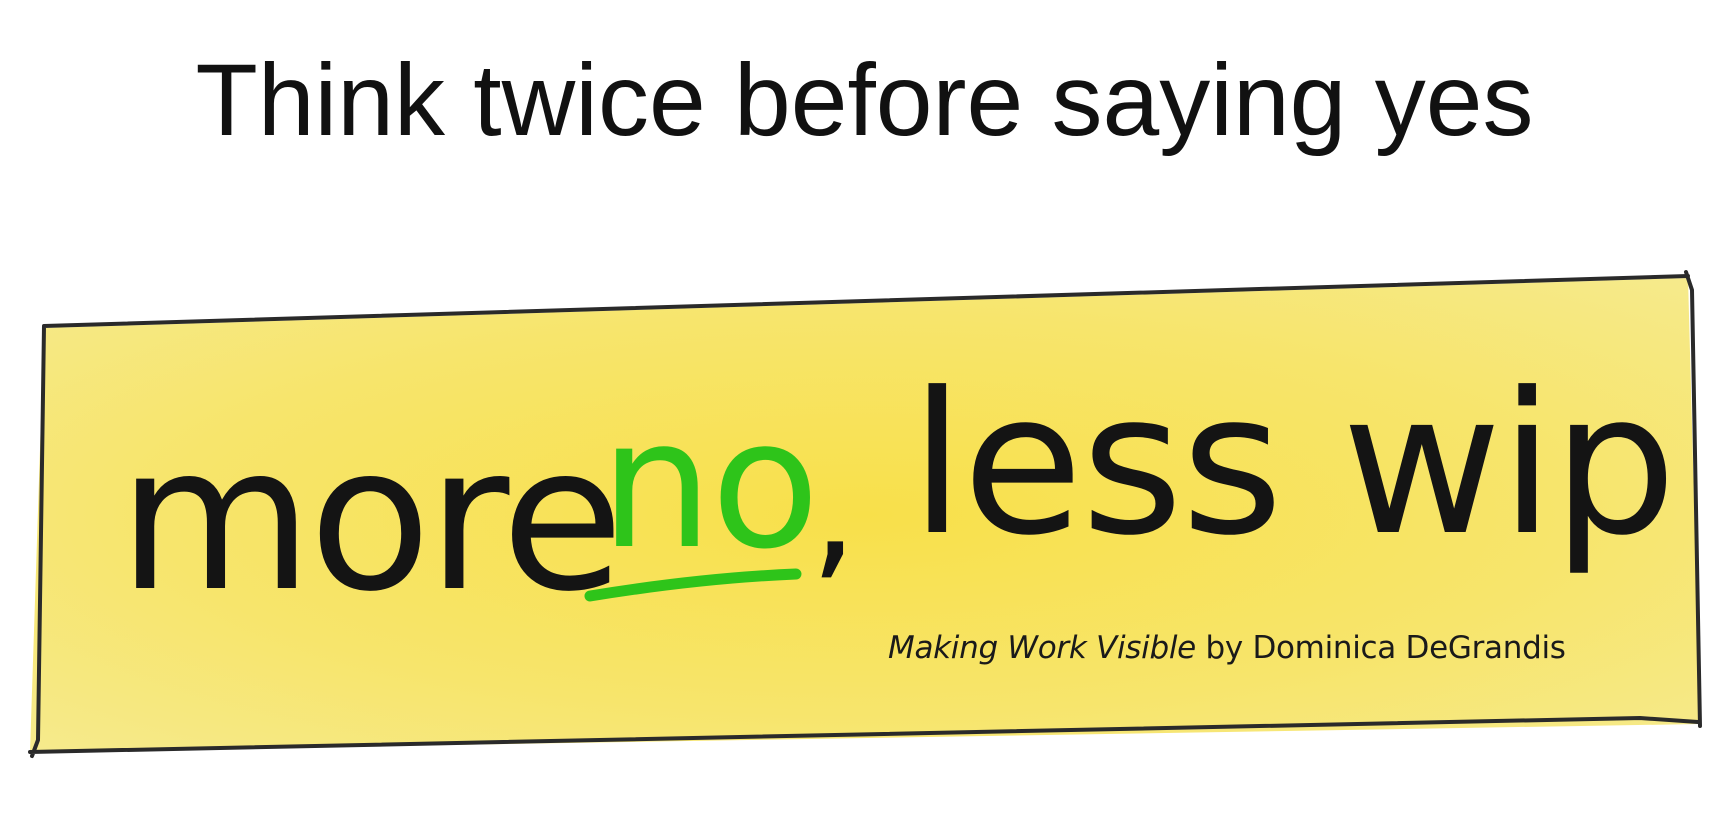  I want to click on slogan-more: more, so click(369, 519).